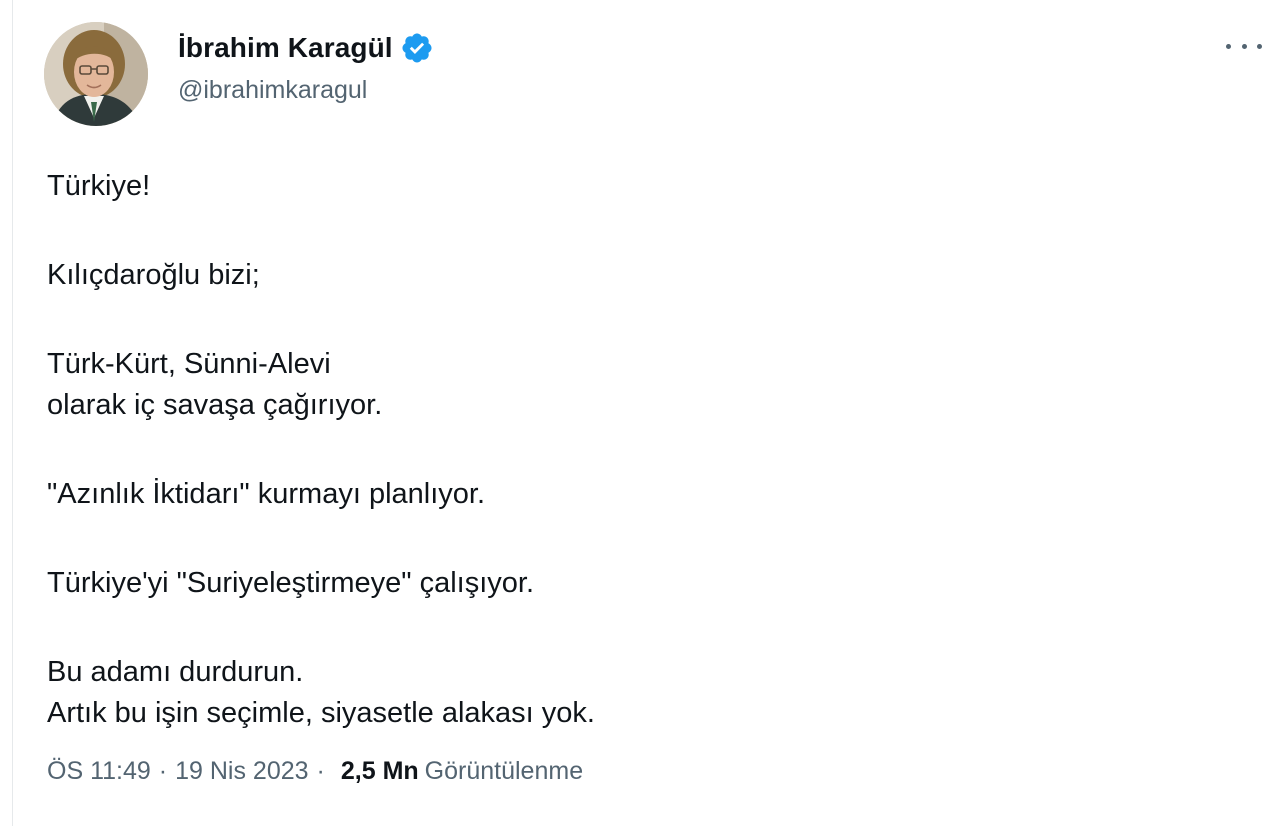 The height and width of the screenshot is (826, 1280). I want to click on avatar-image, so click(96, 74).